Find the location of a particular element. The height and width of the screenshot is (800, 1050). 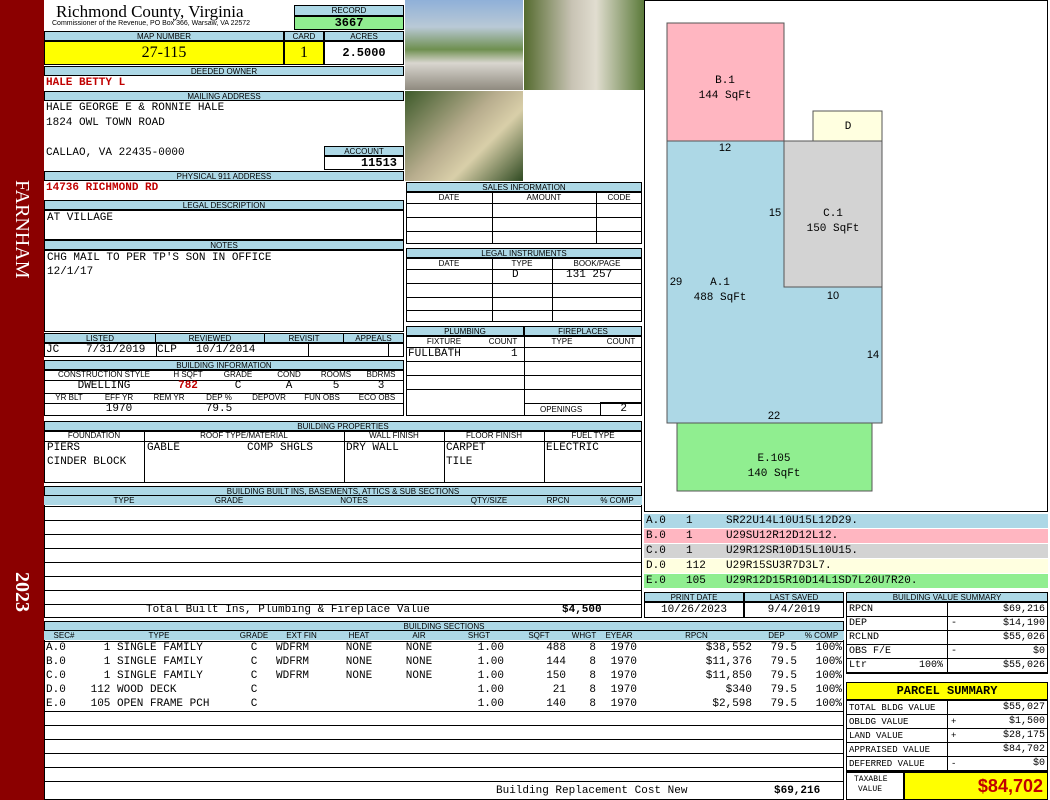

value-summary-value: $69,216 is located at coordinates (1023, 609).